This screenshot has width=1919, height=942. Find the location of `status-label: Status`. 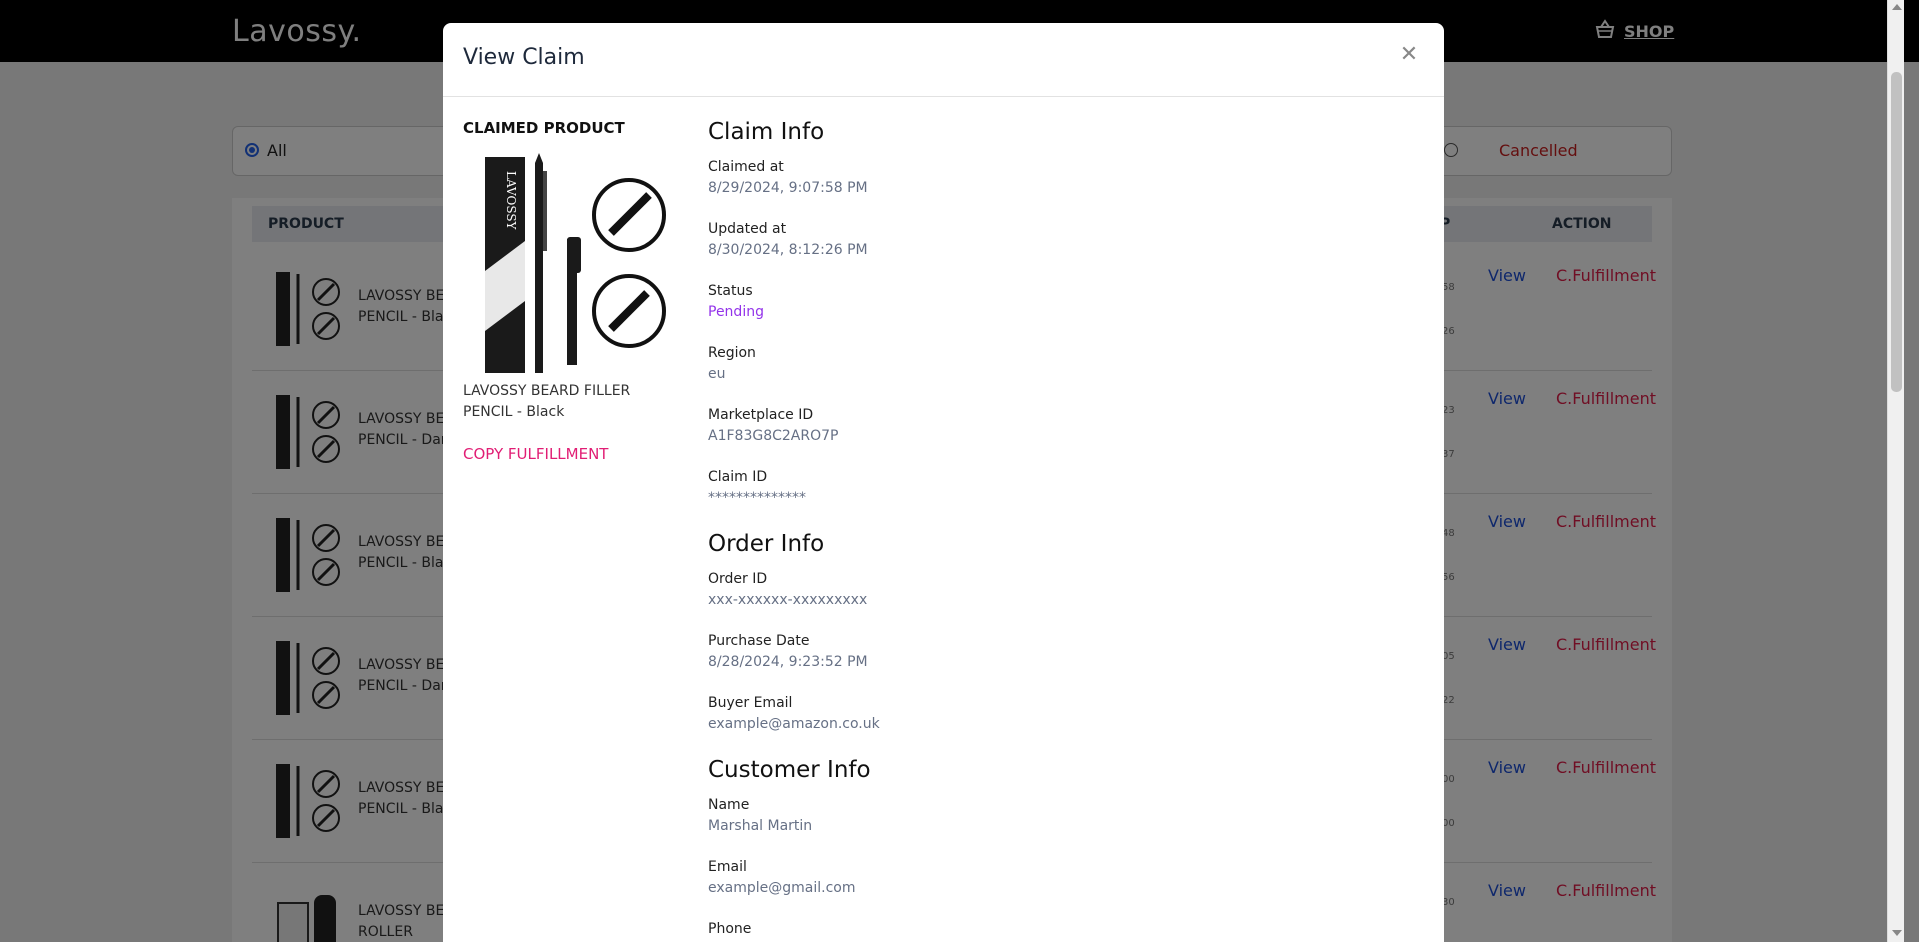

status-label: Status is located at coordinates (730, 291).